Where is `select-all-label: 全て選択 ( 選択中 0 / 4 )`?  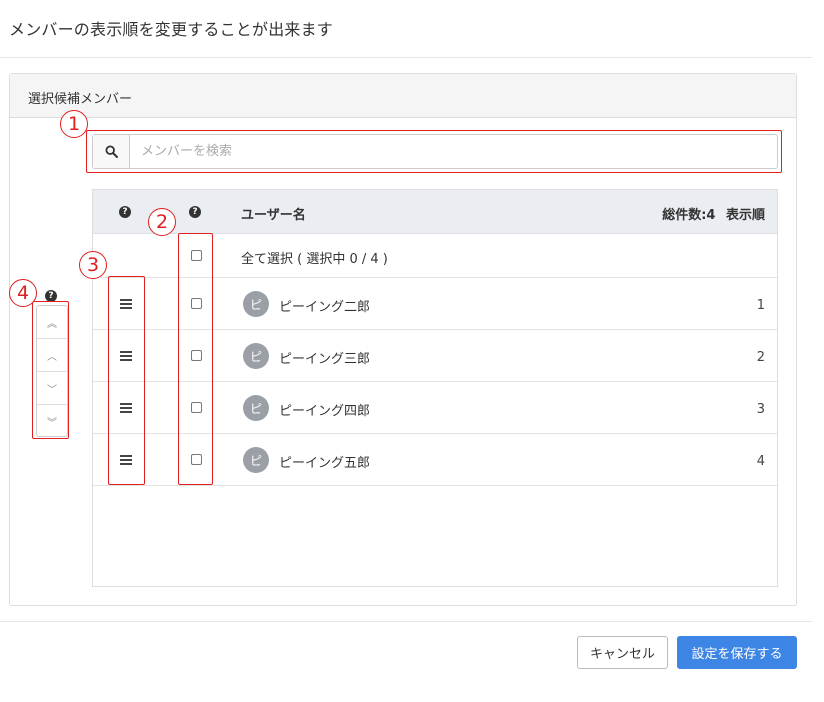 select-all-label: 全て選択 ( 選択中 0 / 4 ) is located at coordinates (314, 259).